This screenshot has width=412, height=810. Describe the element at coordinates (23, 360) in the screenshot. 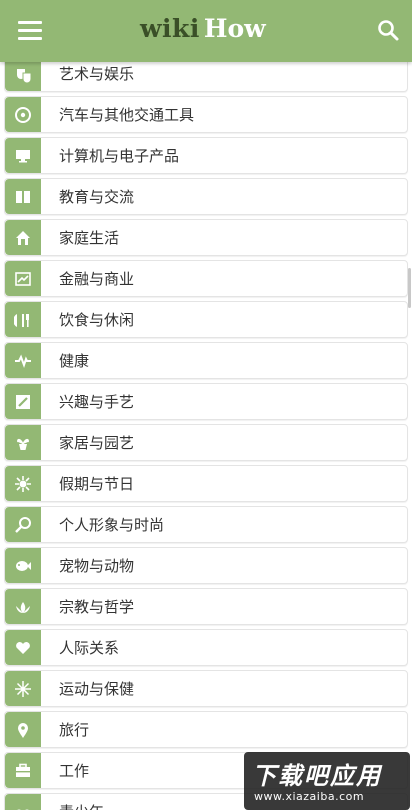

I see `heartbeat-icon` at that location.